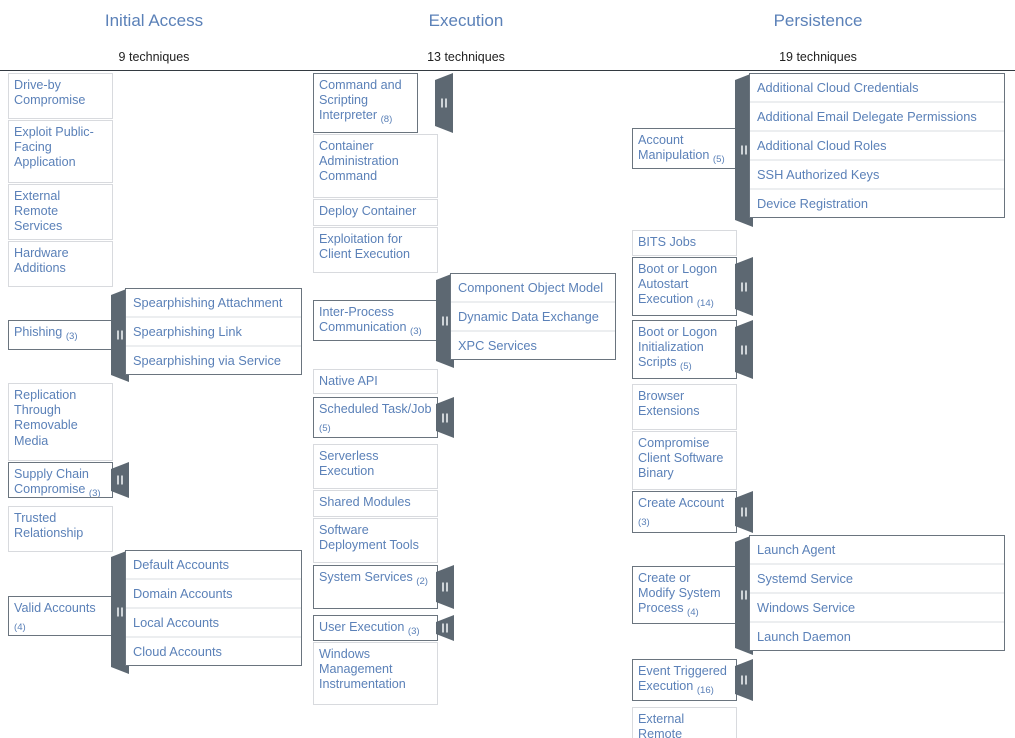 The height and width of the screenshot is (738, 1015). Describe the element at coordinates (375, 503) in the screenshot. I see `technique-cell: Shared Modules` at that location.